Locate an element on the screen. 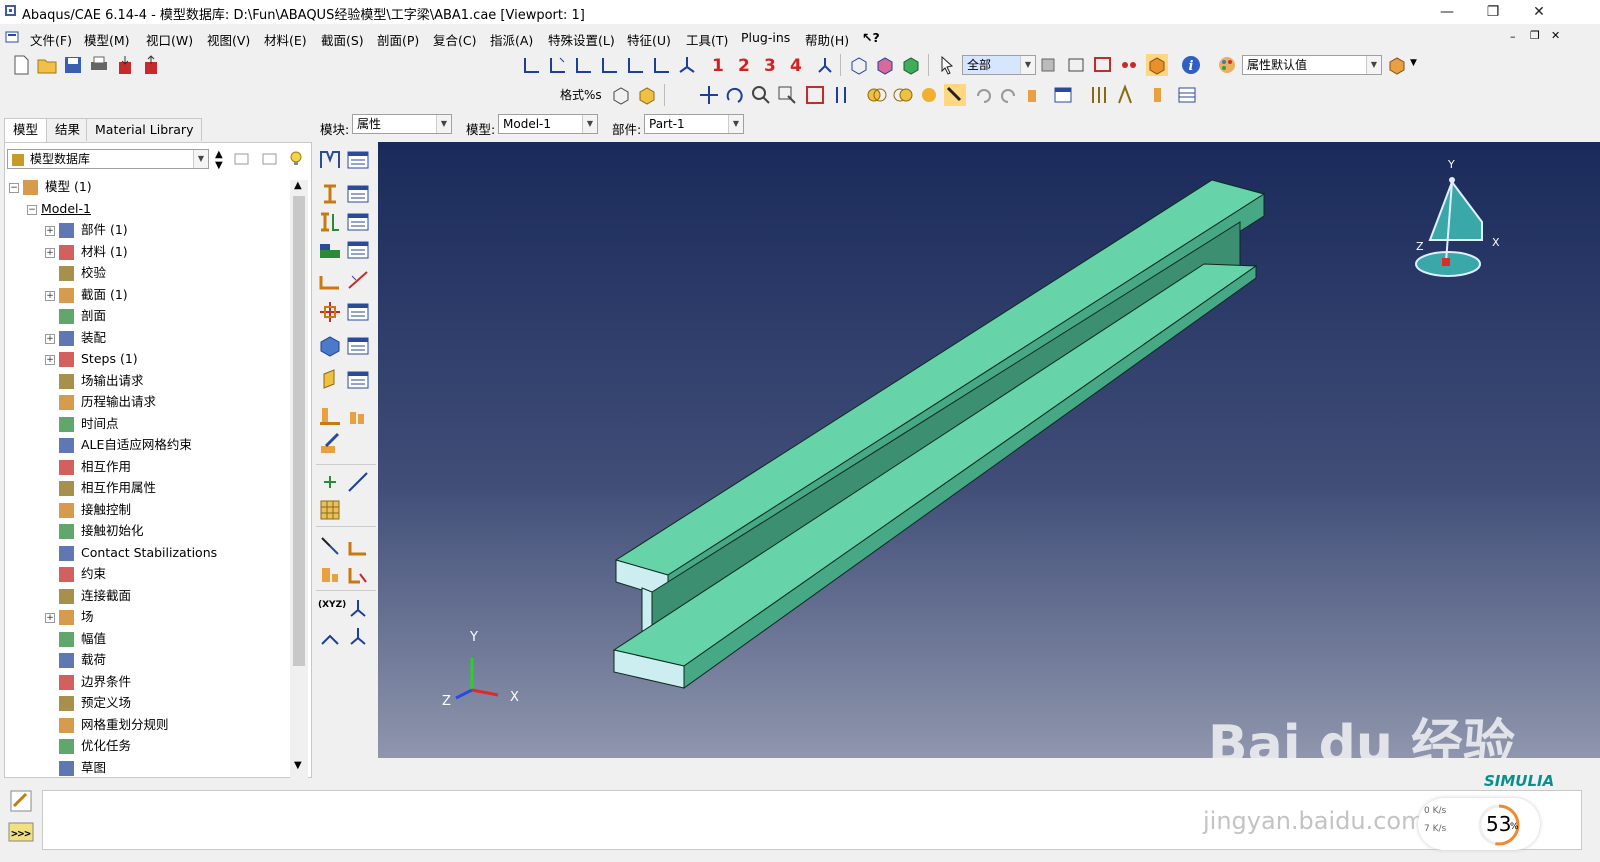 The image size is (1600, 862). pan-icon is located at coordinates (709, 95).